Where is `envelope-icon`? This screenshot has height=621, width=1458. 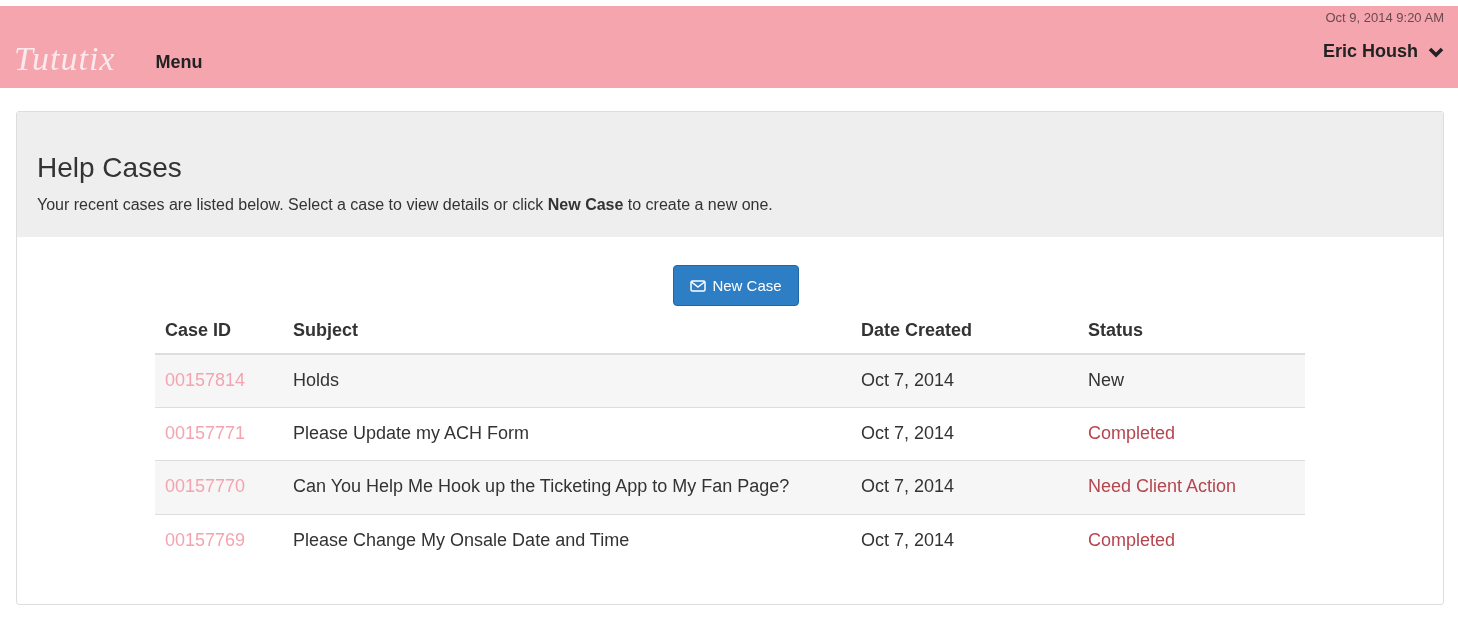
envelope-icon is located at coordinates (698, 285).